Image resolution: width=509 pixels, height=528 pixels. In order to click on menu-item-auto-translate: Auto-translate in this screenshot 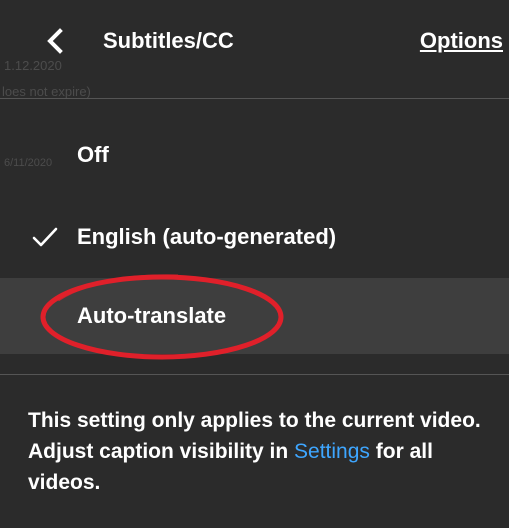, I will do `click(254, 316)`.